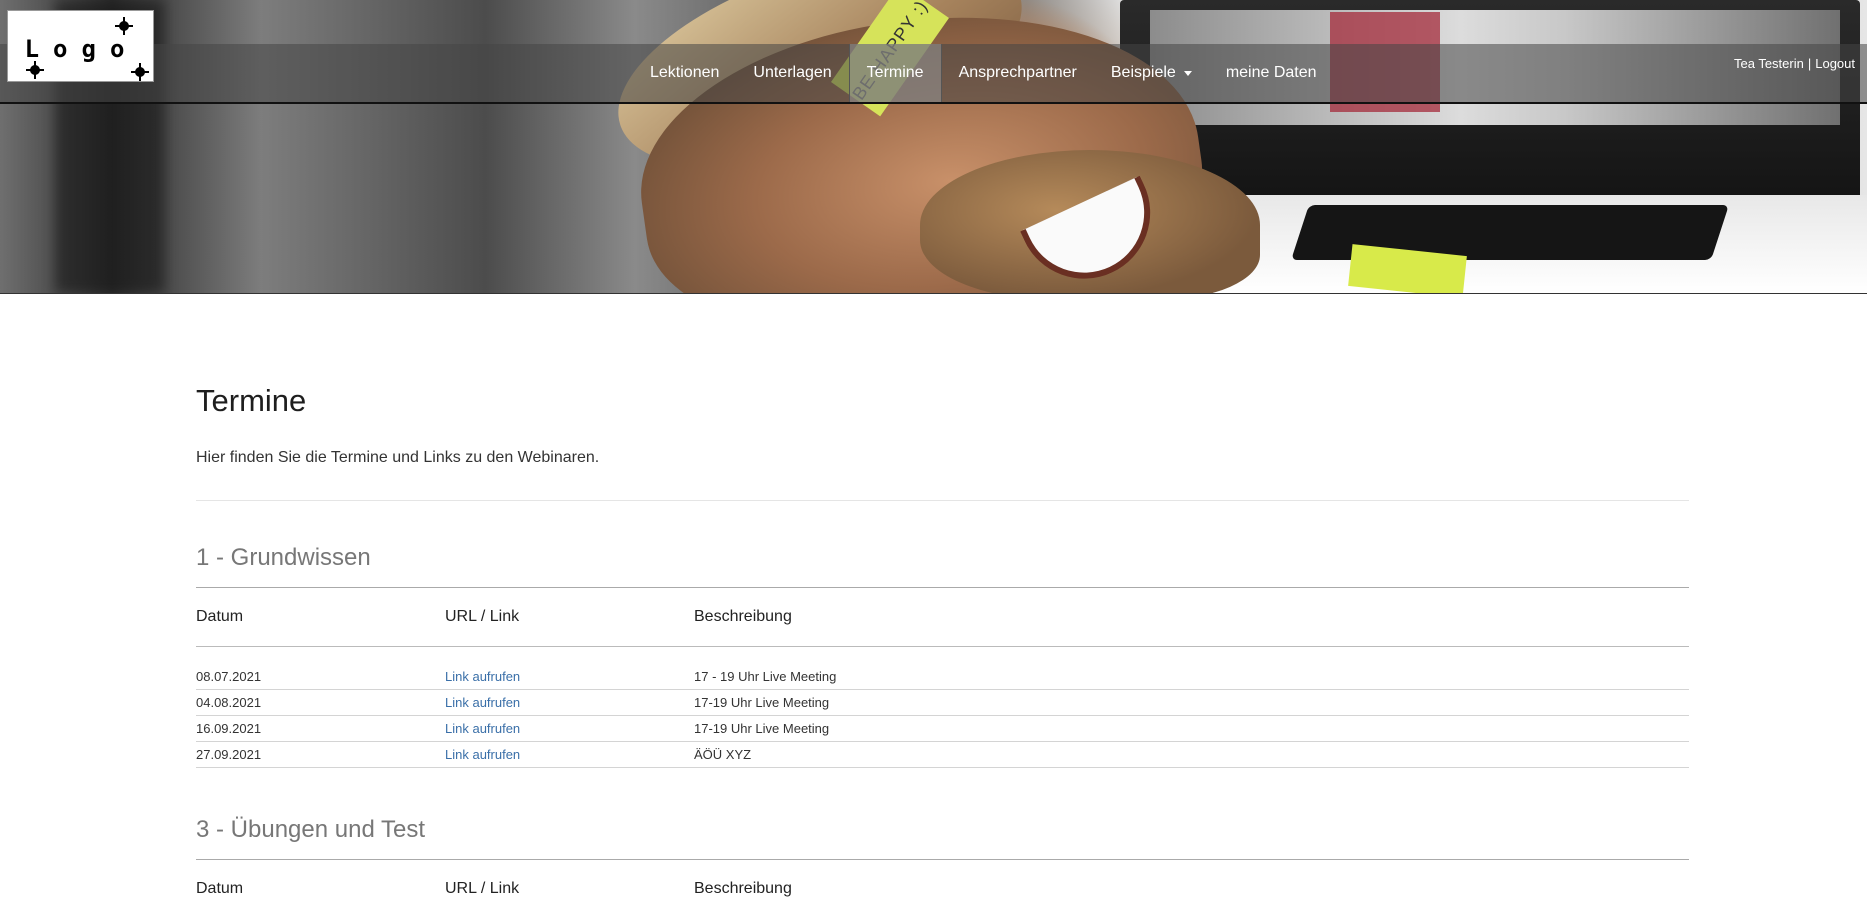  What do you see at coordinates (251, 400) in the screenshot?
I see `page-title: Termine` at bounding box center [251, 400].